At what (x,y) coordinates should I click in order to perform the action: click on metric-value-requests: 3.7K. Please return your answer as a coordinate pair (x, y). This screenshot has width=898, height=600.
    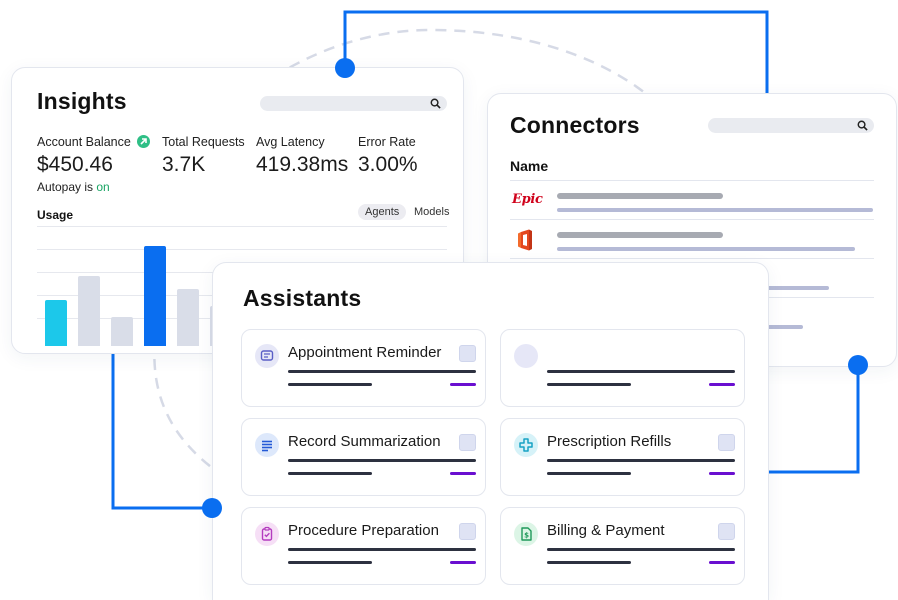
    Looking at the image, I should click on (184, 164).